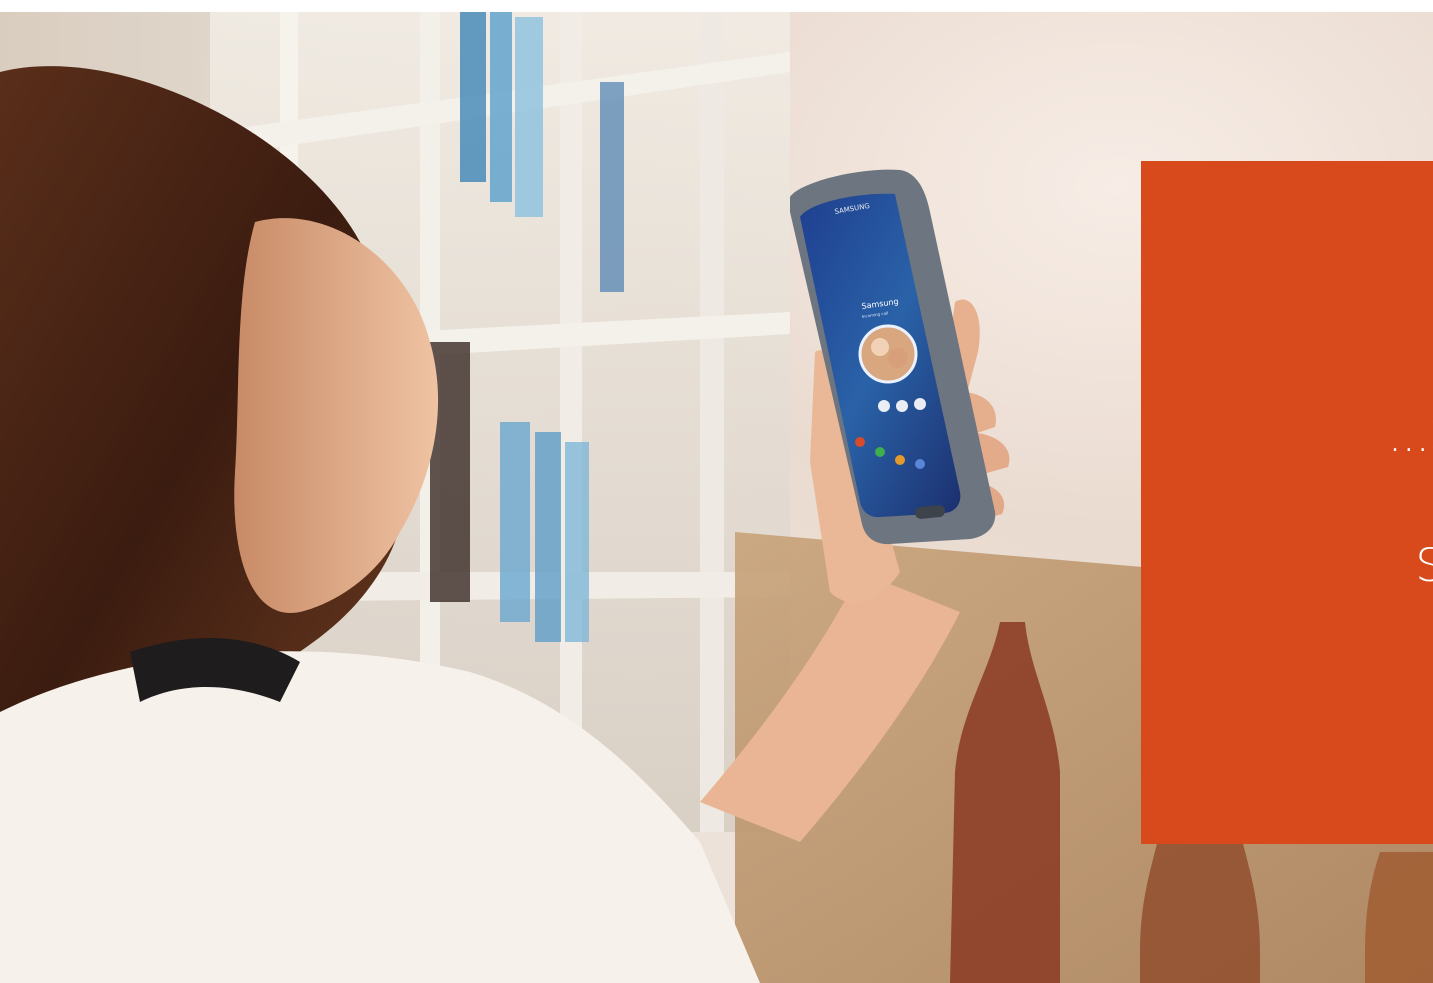  What do you see at coordinates (1424, 565) in the screenshot?
I see `promo-line-3: Supe` at bounding box center [1424, 565].